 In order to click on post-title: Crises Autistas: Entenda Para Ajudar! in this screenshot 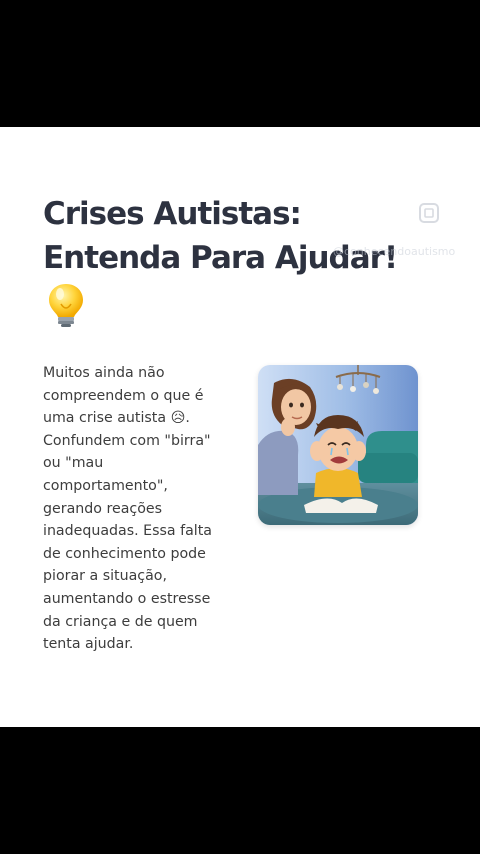, I will do `click(243, 236)`.